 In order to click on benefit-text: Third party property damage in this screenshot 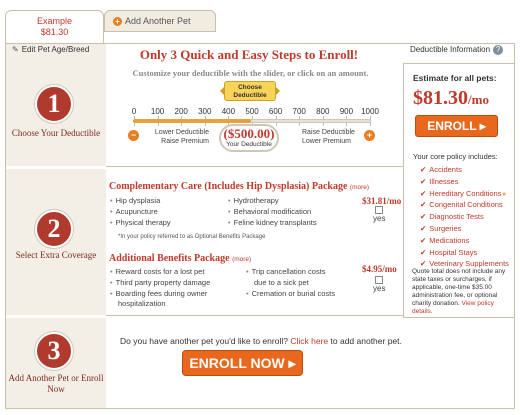, I will do `click(163, 282)`.